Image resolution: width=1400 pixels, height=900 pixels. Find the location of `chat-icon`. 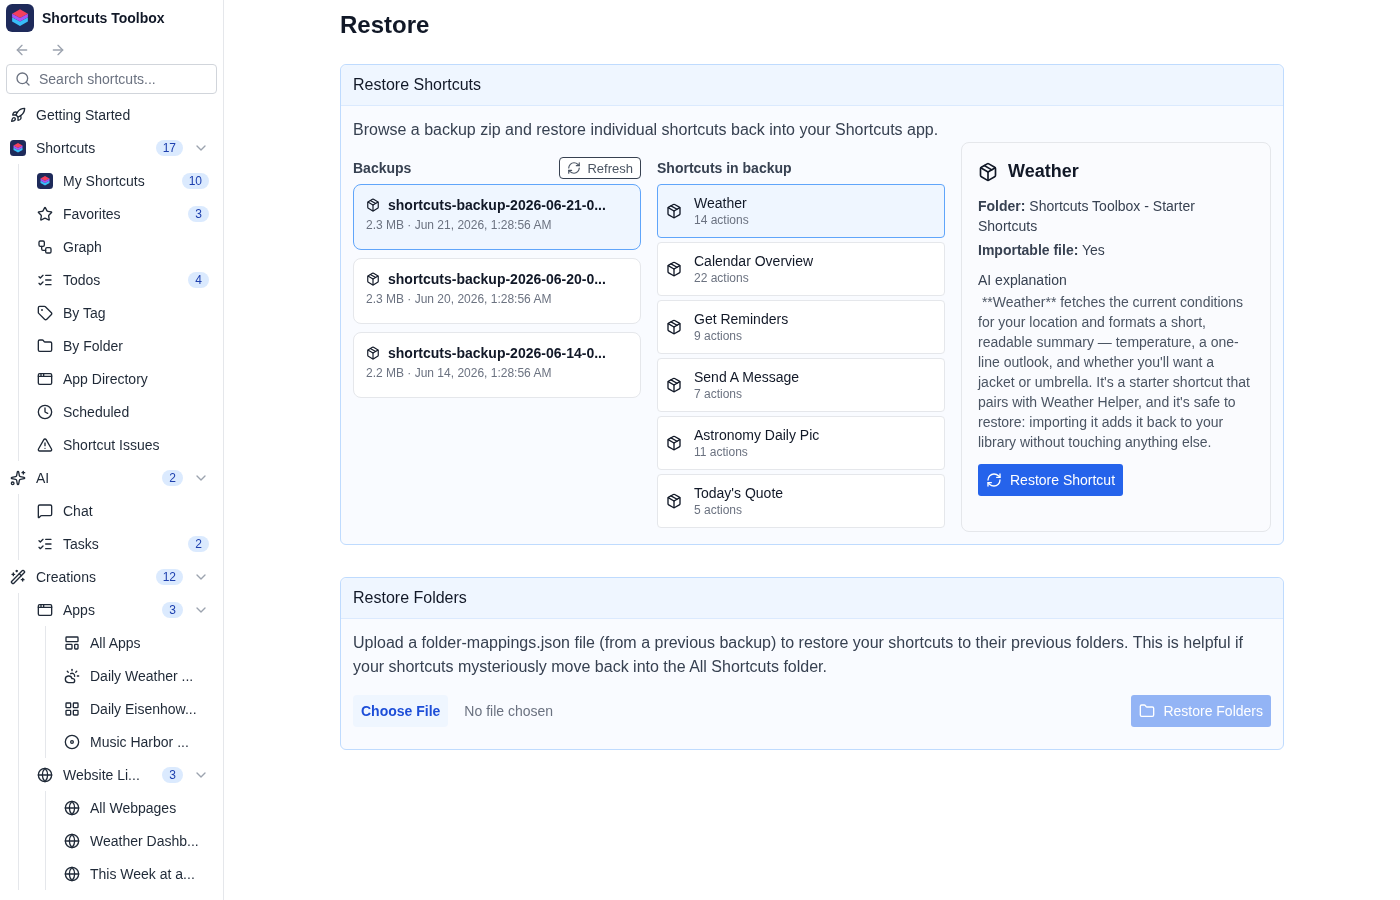

chat-icon is located at coordinates (45, 510).